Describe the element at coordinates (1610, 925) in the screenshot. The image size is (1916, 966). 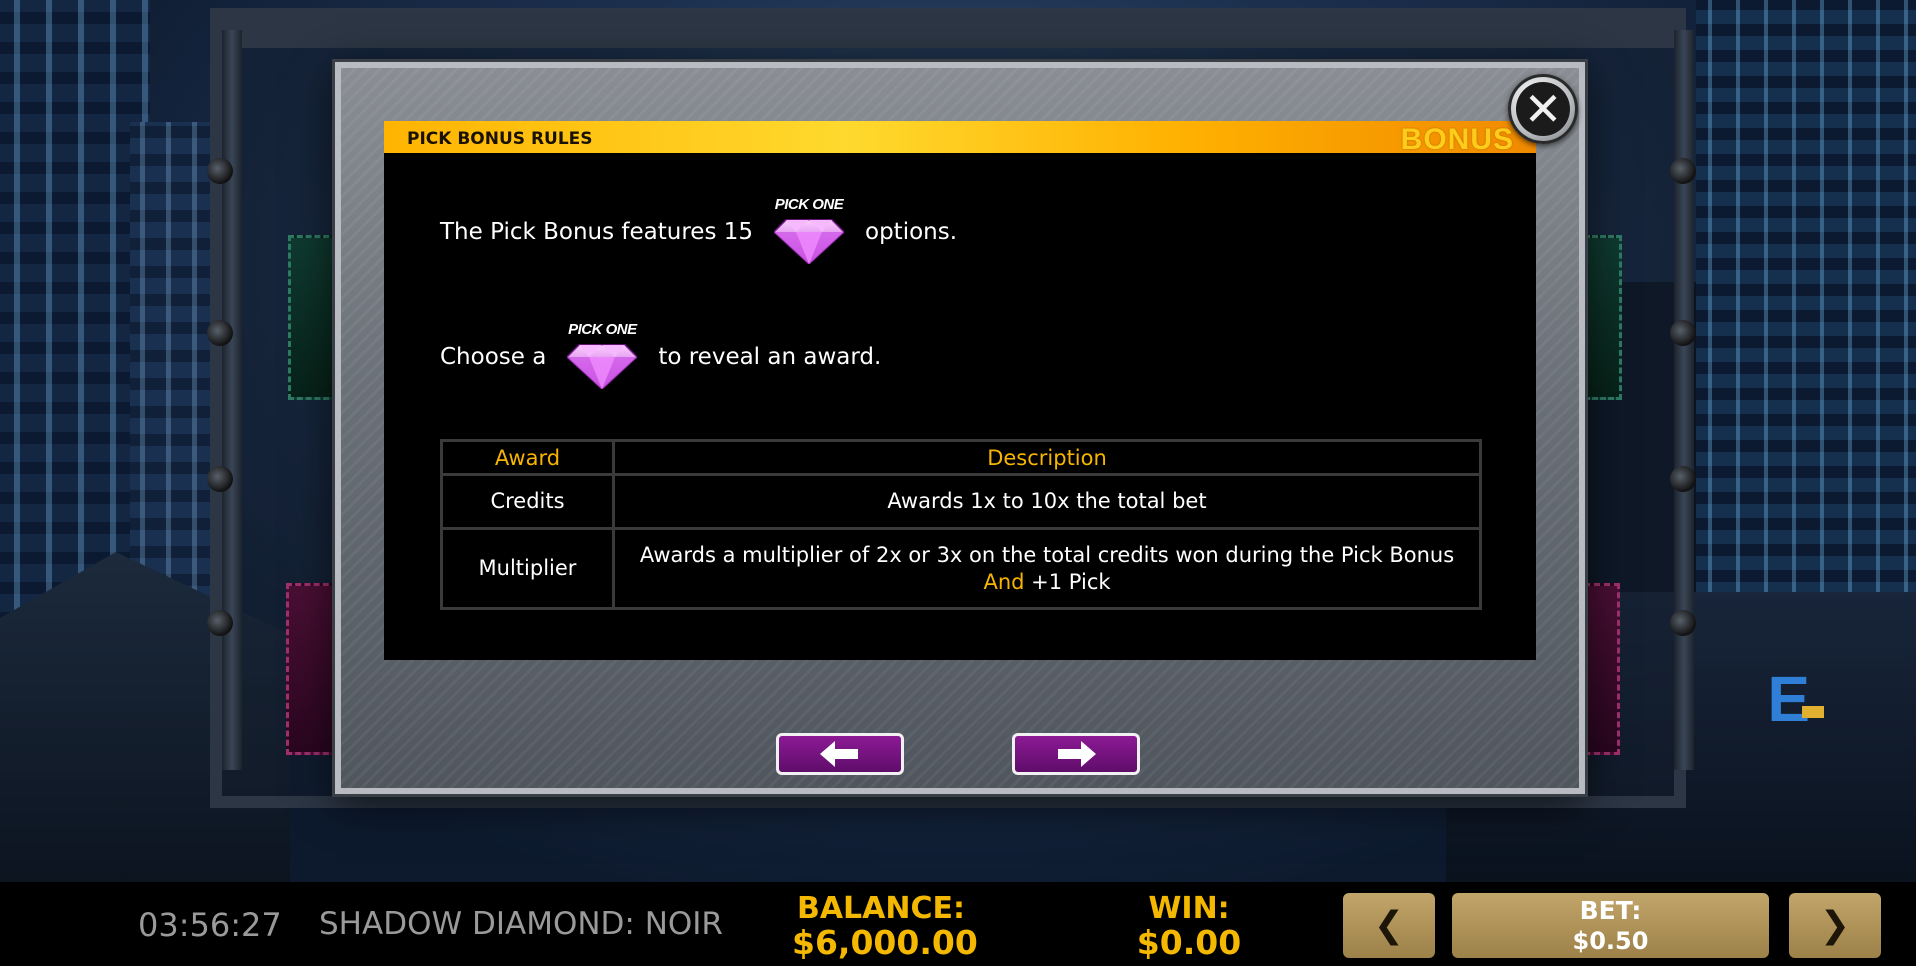
I see `bet-display: BET: $0.50` at that location.